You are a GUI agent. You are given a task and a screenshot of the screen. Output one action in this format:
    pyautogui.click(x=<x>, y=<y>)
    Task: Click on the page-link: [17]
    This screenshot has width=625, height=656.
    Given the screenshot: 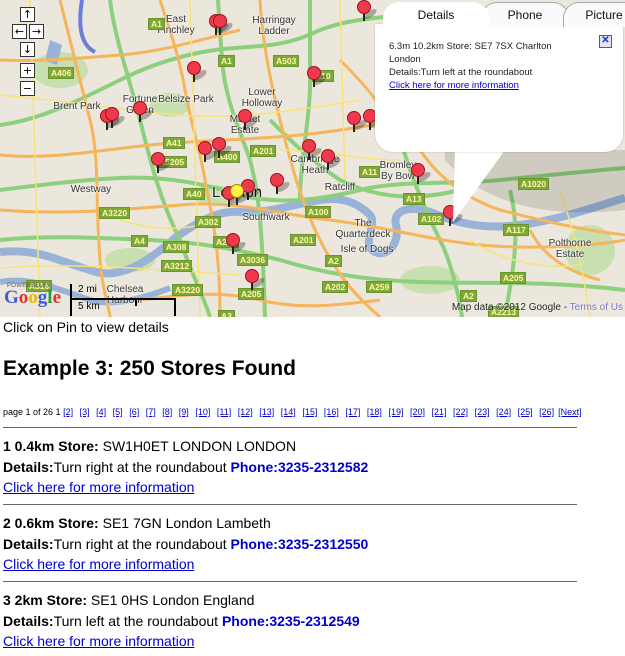 What is the action you would take?
    pyautogui.click(x=352, y=412)
    